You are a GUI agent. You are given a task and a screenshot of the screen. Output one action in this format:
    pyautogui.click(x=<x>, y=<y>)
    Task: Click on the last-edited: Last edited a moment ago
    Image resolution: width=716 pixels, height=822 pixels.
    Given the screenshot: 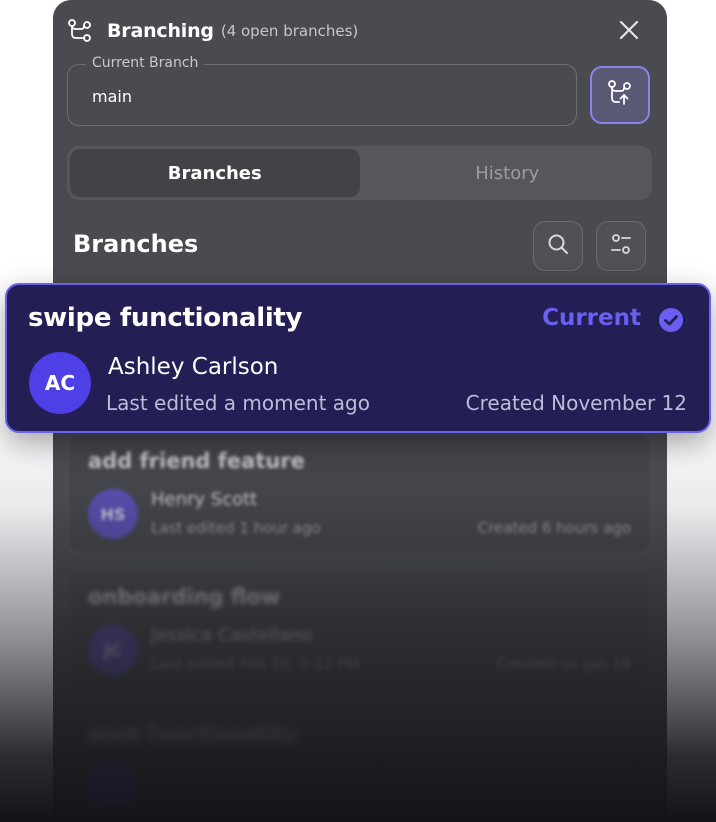 What is the action you would take?
    pyautogui.click(x=238, y=403)
    